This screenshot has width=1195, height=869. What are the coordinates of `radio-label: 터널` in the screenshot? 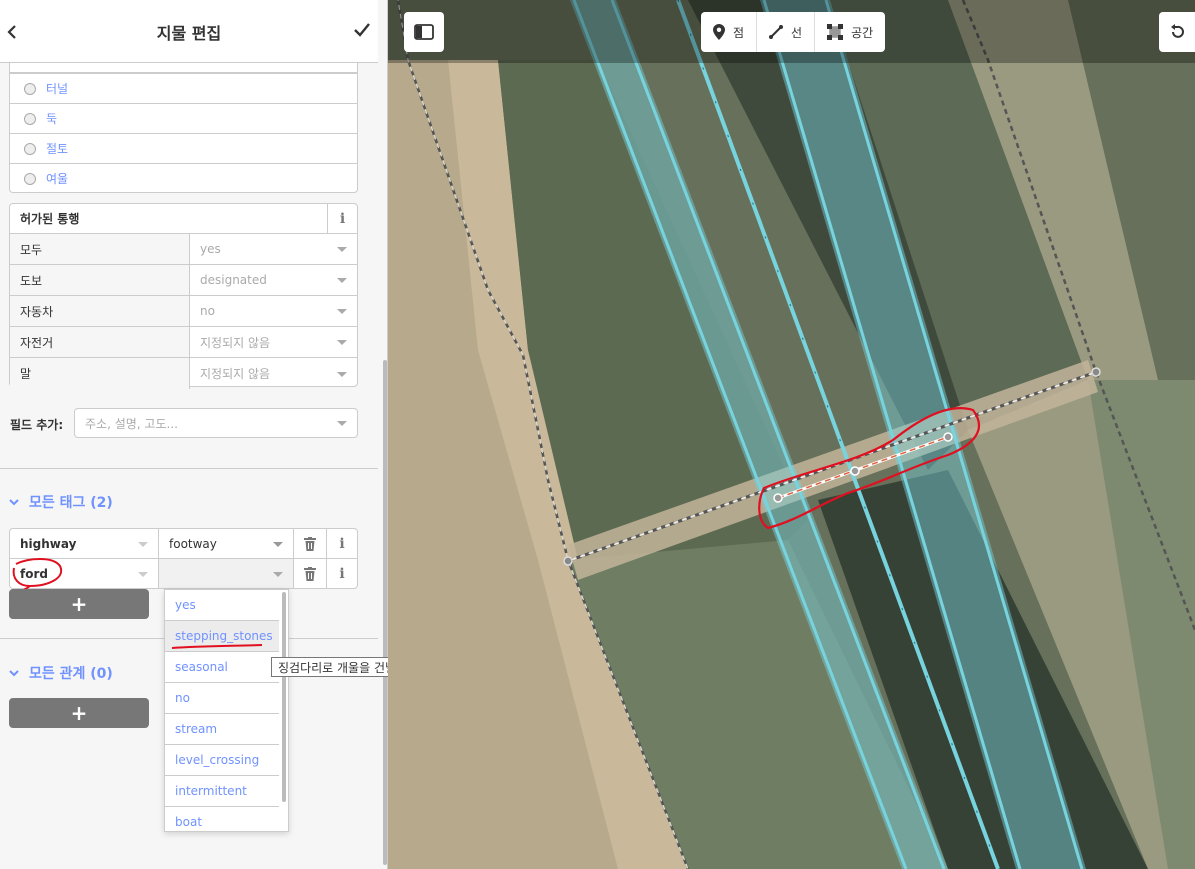 It's located at (57, 89).